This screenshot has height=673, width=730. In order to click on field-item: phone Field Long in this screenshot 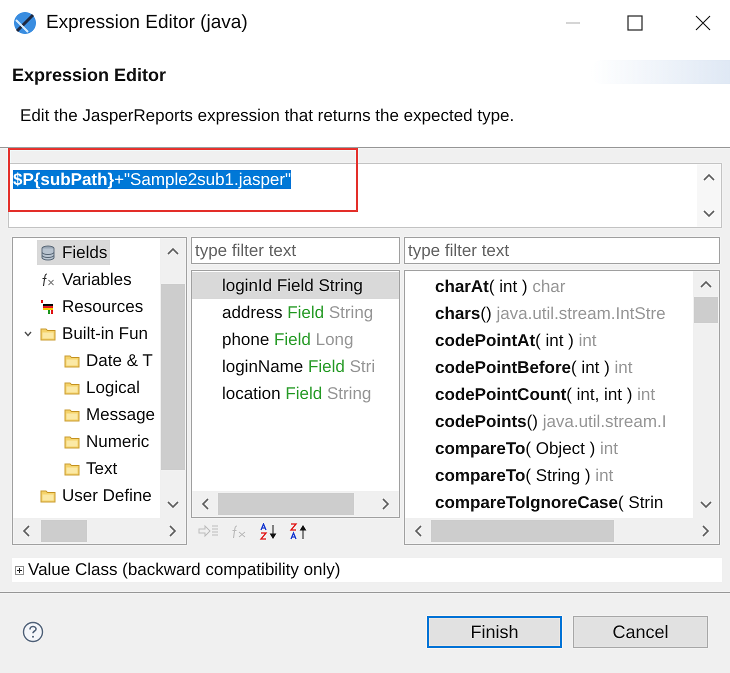, I will do `click(295, 339)`.